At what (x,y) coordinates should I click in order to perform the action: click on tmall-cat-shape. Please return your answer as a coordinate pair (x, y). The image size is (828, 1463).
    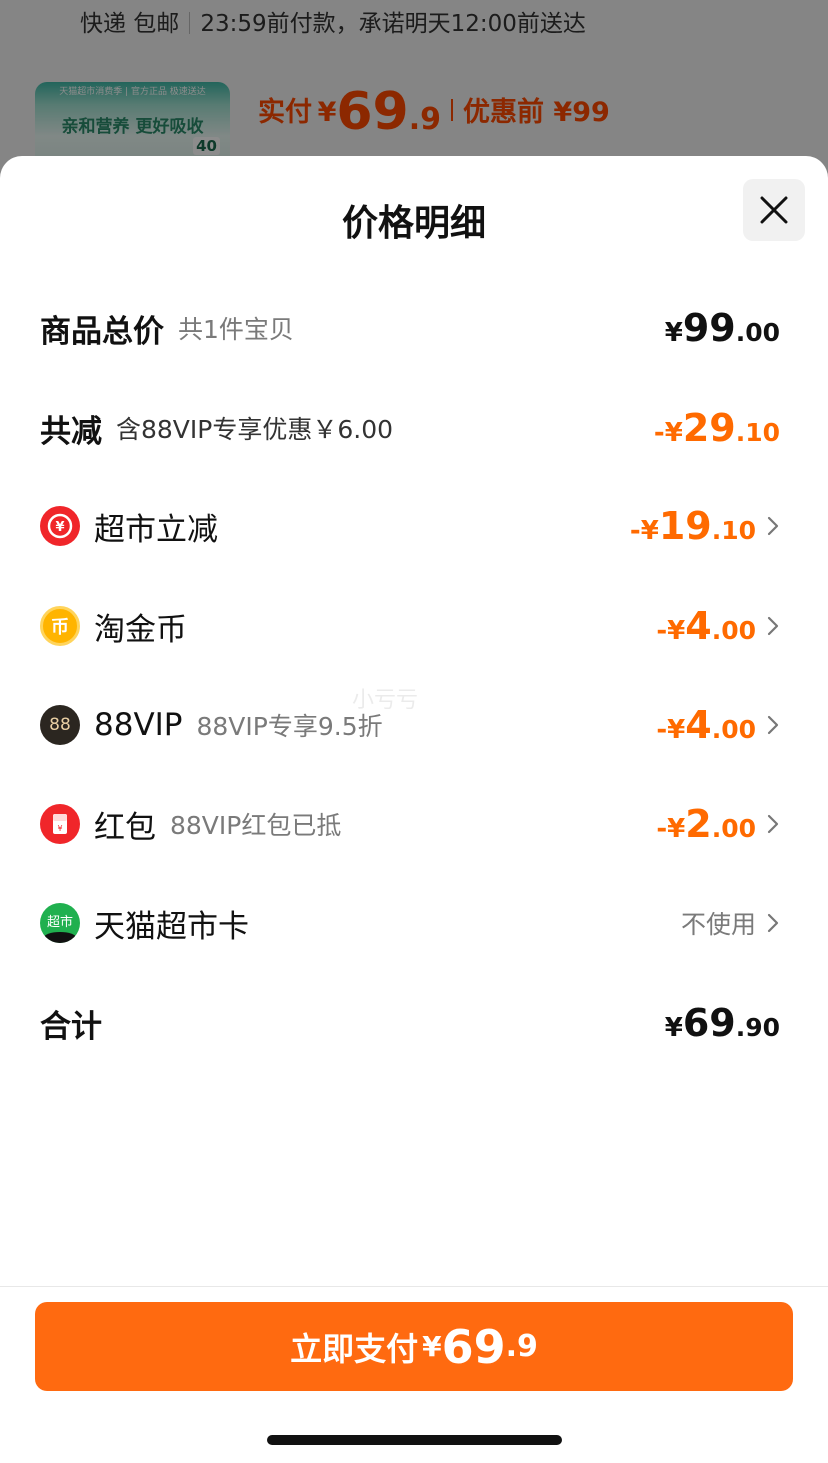
    Looking at the image, I should click on (60, 937).